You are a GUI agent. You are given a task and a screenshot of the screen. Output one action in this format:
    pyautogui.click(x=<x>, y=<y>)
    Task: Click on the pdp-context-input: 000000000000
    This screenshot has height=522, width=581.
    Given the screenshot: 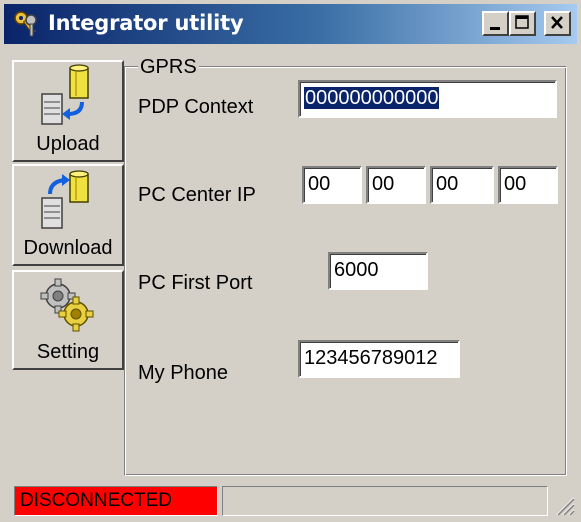 What is the action you would take?
    pyautogui.click(x=427, y=99)
    